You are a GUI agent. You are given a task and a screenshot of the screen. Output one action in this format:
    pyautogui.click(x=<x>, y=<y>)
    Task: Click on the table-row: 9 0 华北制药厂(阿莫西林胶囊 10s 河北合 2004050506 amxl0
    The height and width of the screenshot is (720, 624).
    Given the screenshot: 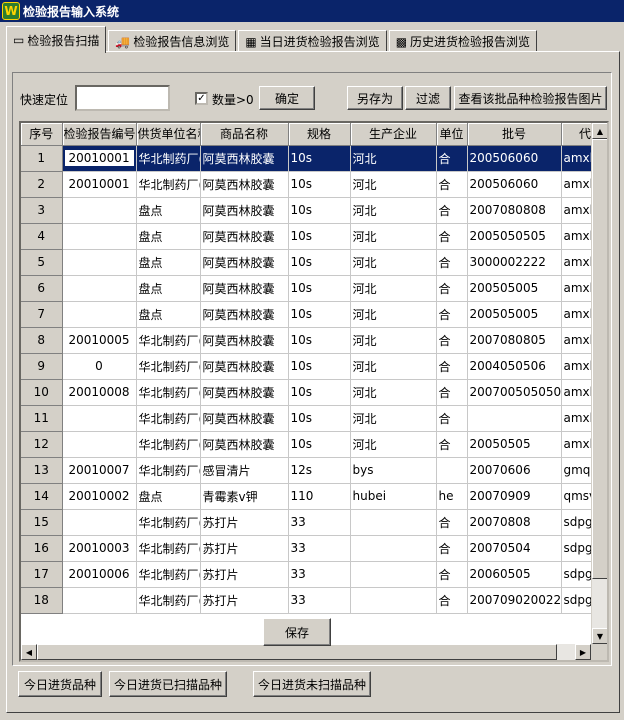 What is the action you would take?
    pyautogui.click(x=314, y=366)
    